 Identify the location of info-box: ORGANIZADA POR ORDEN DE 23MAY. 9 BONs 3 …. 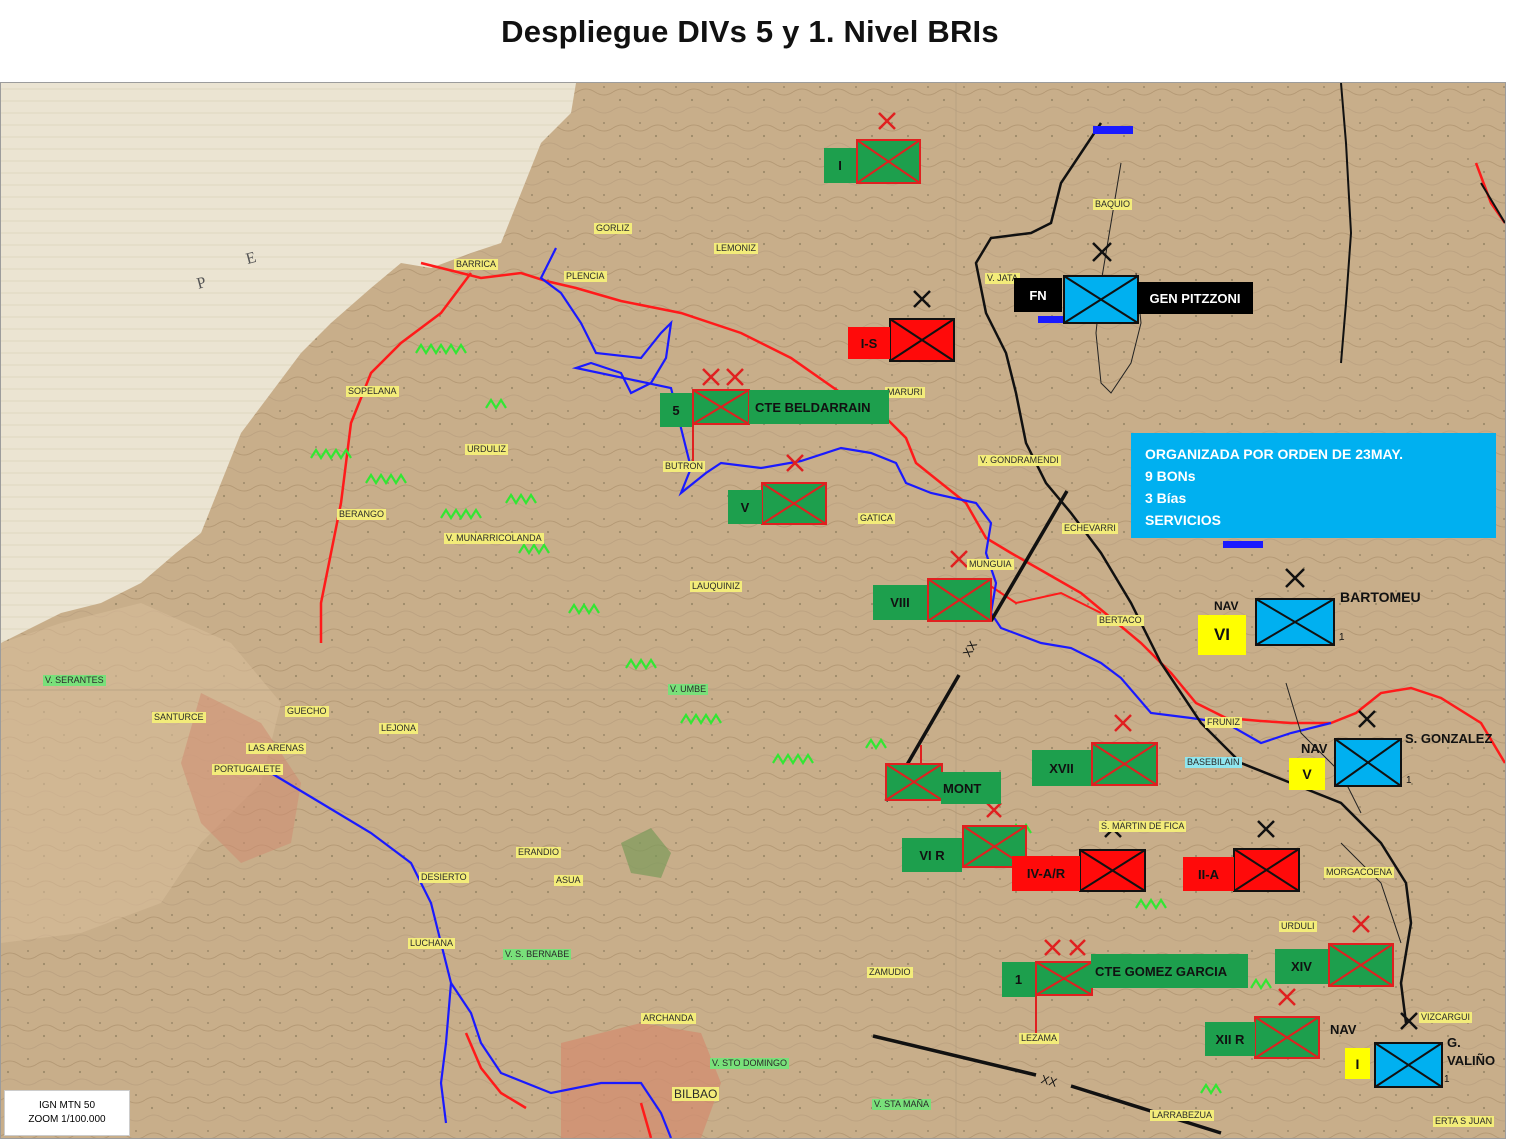
(1313, 485).